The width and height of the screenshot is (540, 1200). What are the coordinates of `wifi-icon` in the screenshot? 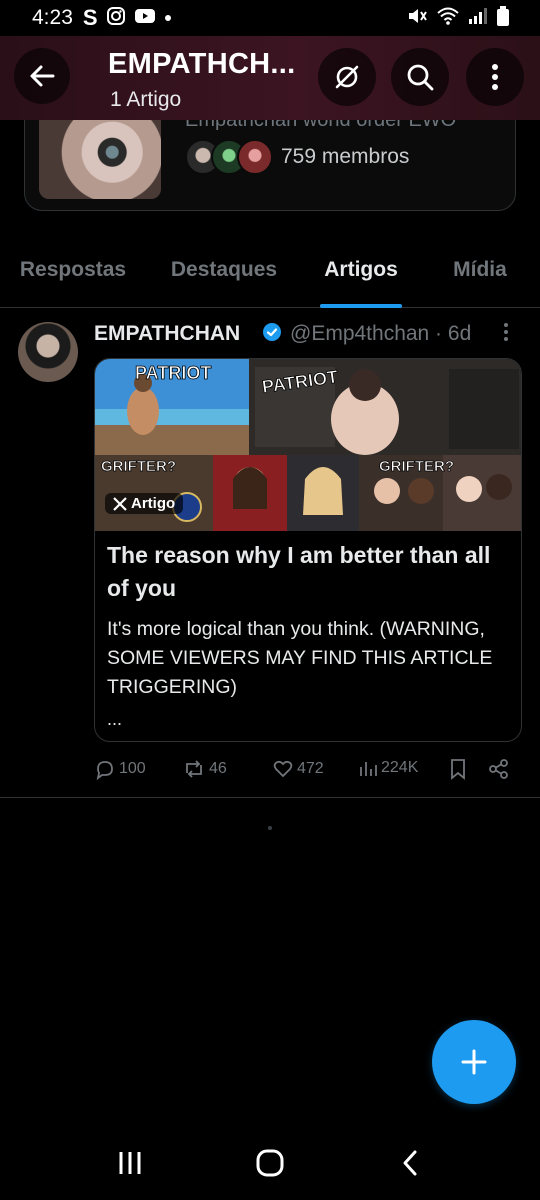 It's located at (448, 18).